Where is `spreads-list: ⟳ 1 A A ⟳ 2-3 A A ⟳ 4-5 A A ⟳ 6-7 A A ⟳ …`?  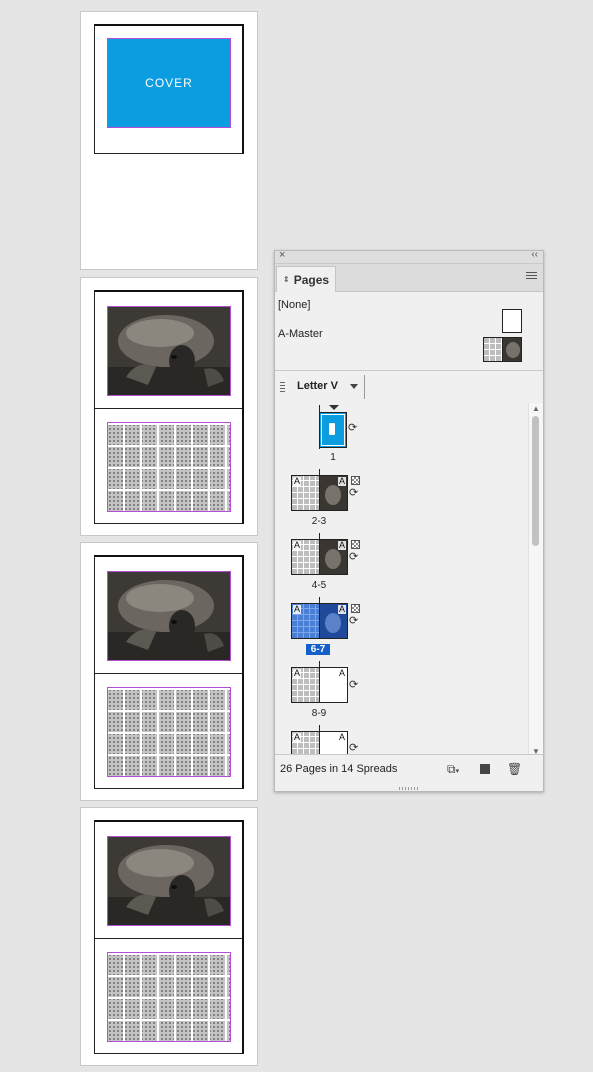 spreads-list: ⟳ 1 A A ⟳ 2-3 A A ⟳ 4-5 A A ⟳ 6-7 A A ⟳ … is located at coordinates (402, 580).